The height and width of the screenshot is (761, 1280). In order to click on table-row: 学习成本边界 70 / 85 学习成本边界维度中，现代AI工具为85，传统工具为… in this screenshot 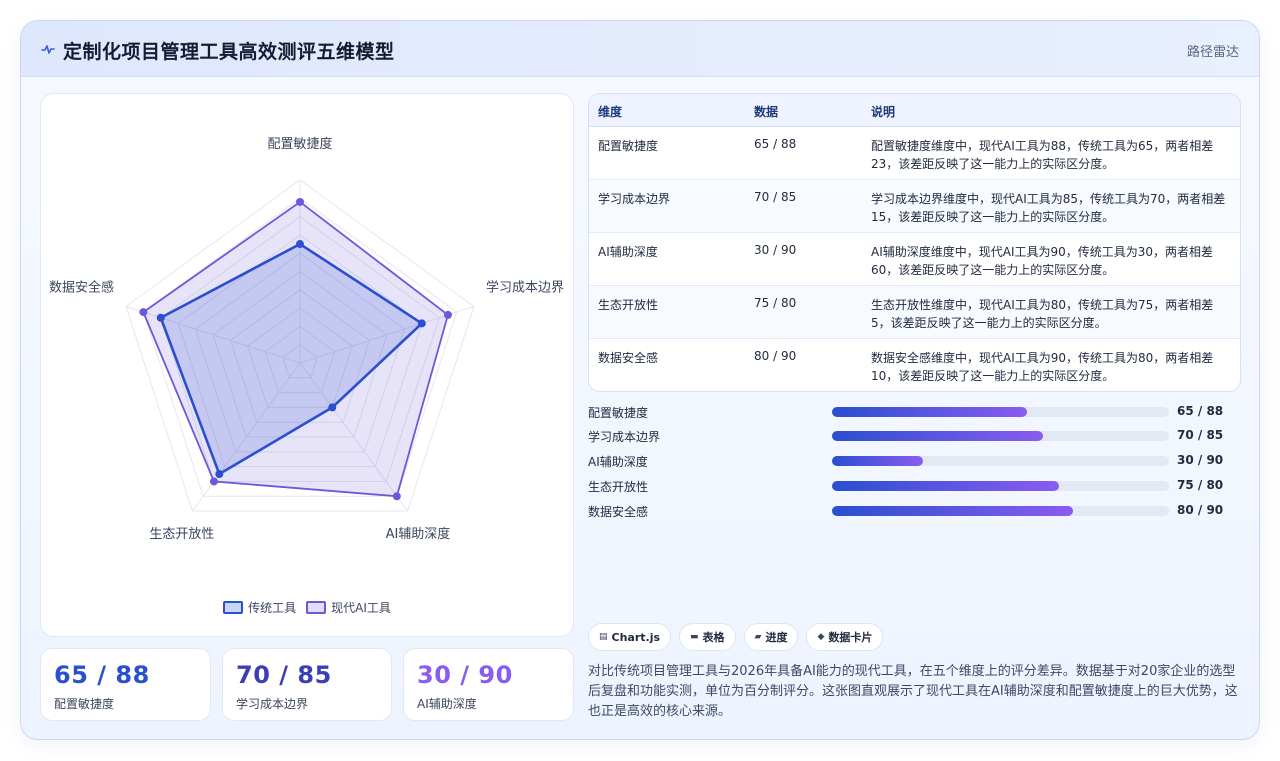, I will do `click(914, 206)`.